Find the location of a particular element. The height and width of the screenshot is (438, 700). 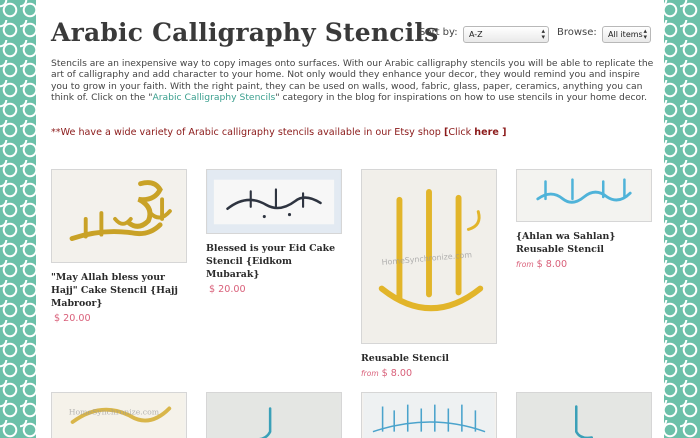

yellow-calligraphy-image: HomeSynchronize.com is located at coordinates (429, 256).